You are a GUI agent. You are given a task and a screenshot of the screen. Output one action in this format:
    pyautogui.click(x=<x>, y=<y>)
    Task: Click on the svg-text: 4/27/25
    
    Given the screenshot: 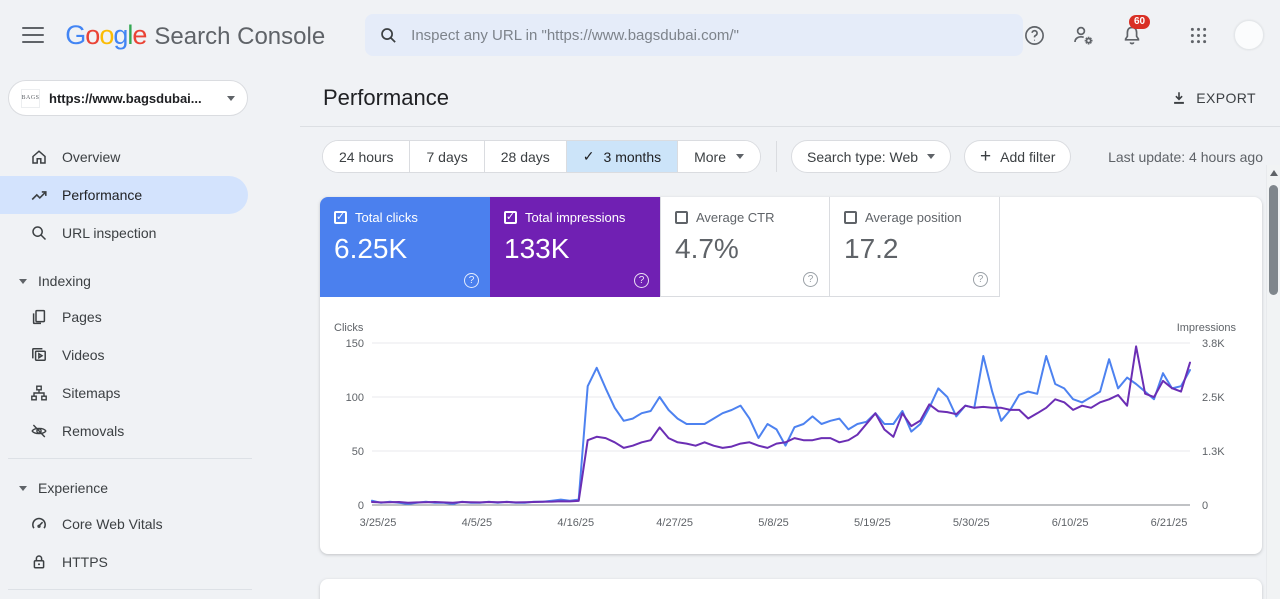 What is the action you would take?
    pyautogui.click(x=674, y=523)
    